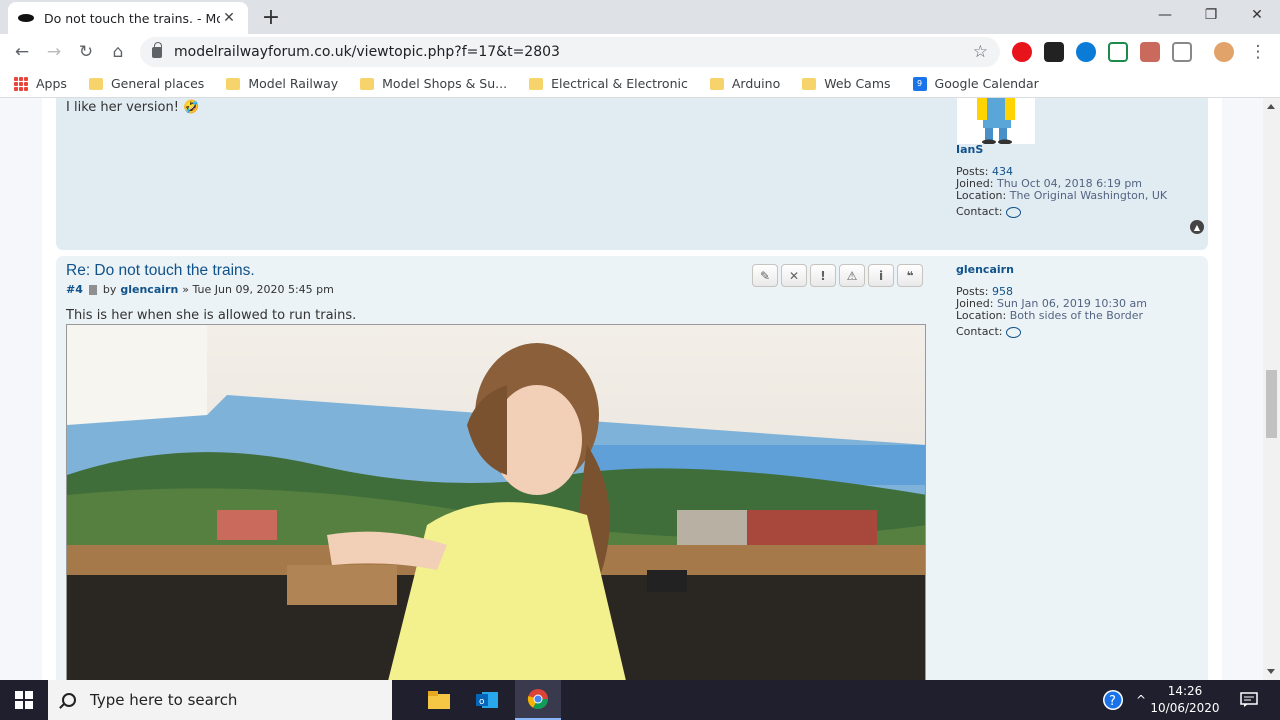 This screenshot has height=720, width=1280. Describe the element at coordinates (21, 83) in the screenshot. I see `apps-grid-icon` at that location.